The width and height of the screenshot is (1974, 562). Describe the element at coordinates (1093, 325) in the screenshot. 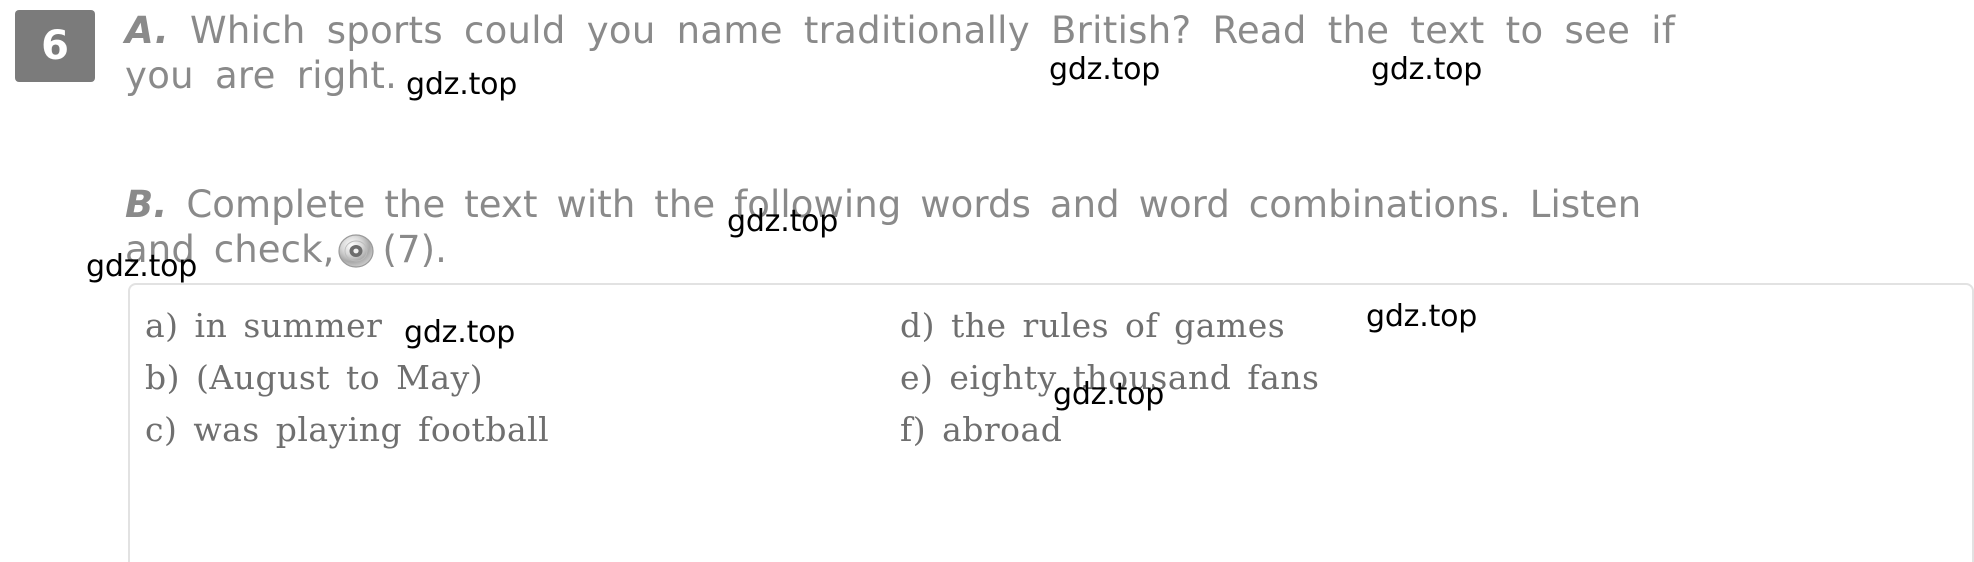

I see `option-item-d: d) the rules of games` at that location.